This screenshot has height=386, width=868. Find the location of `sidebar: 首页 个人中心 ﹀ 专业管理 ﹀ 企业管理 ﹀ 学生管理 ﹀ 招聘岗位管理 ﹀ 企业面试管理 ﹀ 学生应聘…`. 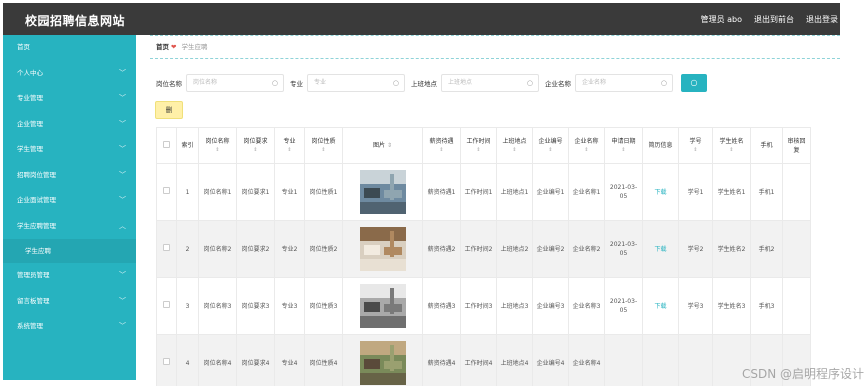

sidebar: 首页 个人中心 ﹀ 专业管理 ﹀ 企业管理 ﹀ 学生管理 ﹀ 招聘岗位管理 ﹀ 企业面试管理 ﹀ 学生应聘… is located at coordinates (69, 207).